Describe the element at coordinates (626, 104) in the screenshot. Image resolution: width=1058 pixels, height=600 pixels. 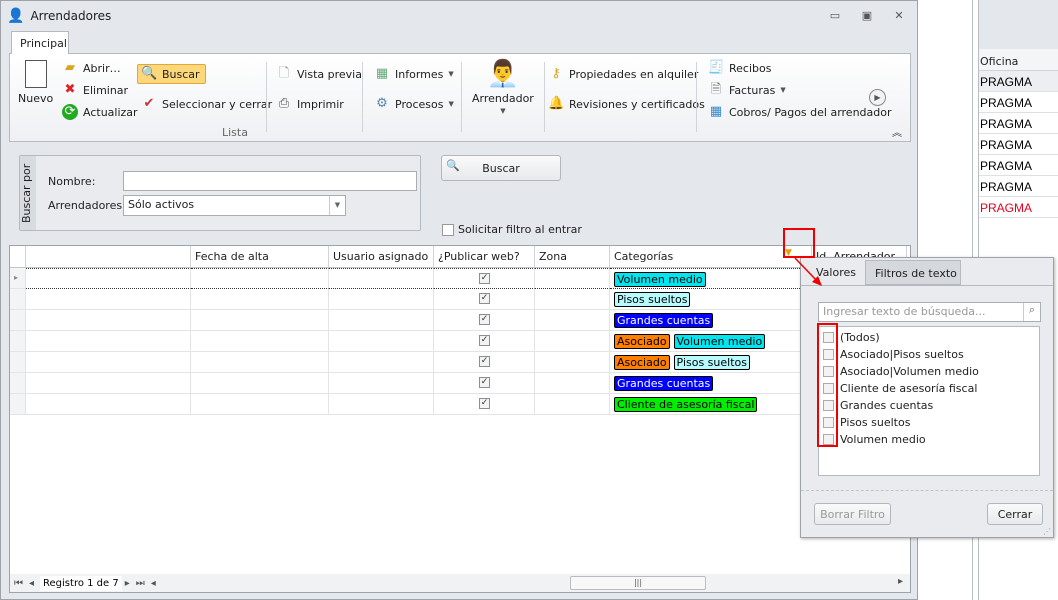
I see `revisiones-button: 🔔 Revisiones y certificados` at that location.